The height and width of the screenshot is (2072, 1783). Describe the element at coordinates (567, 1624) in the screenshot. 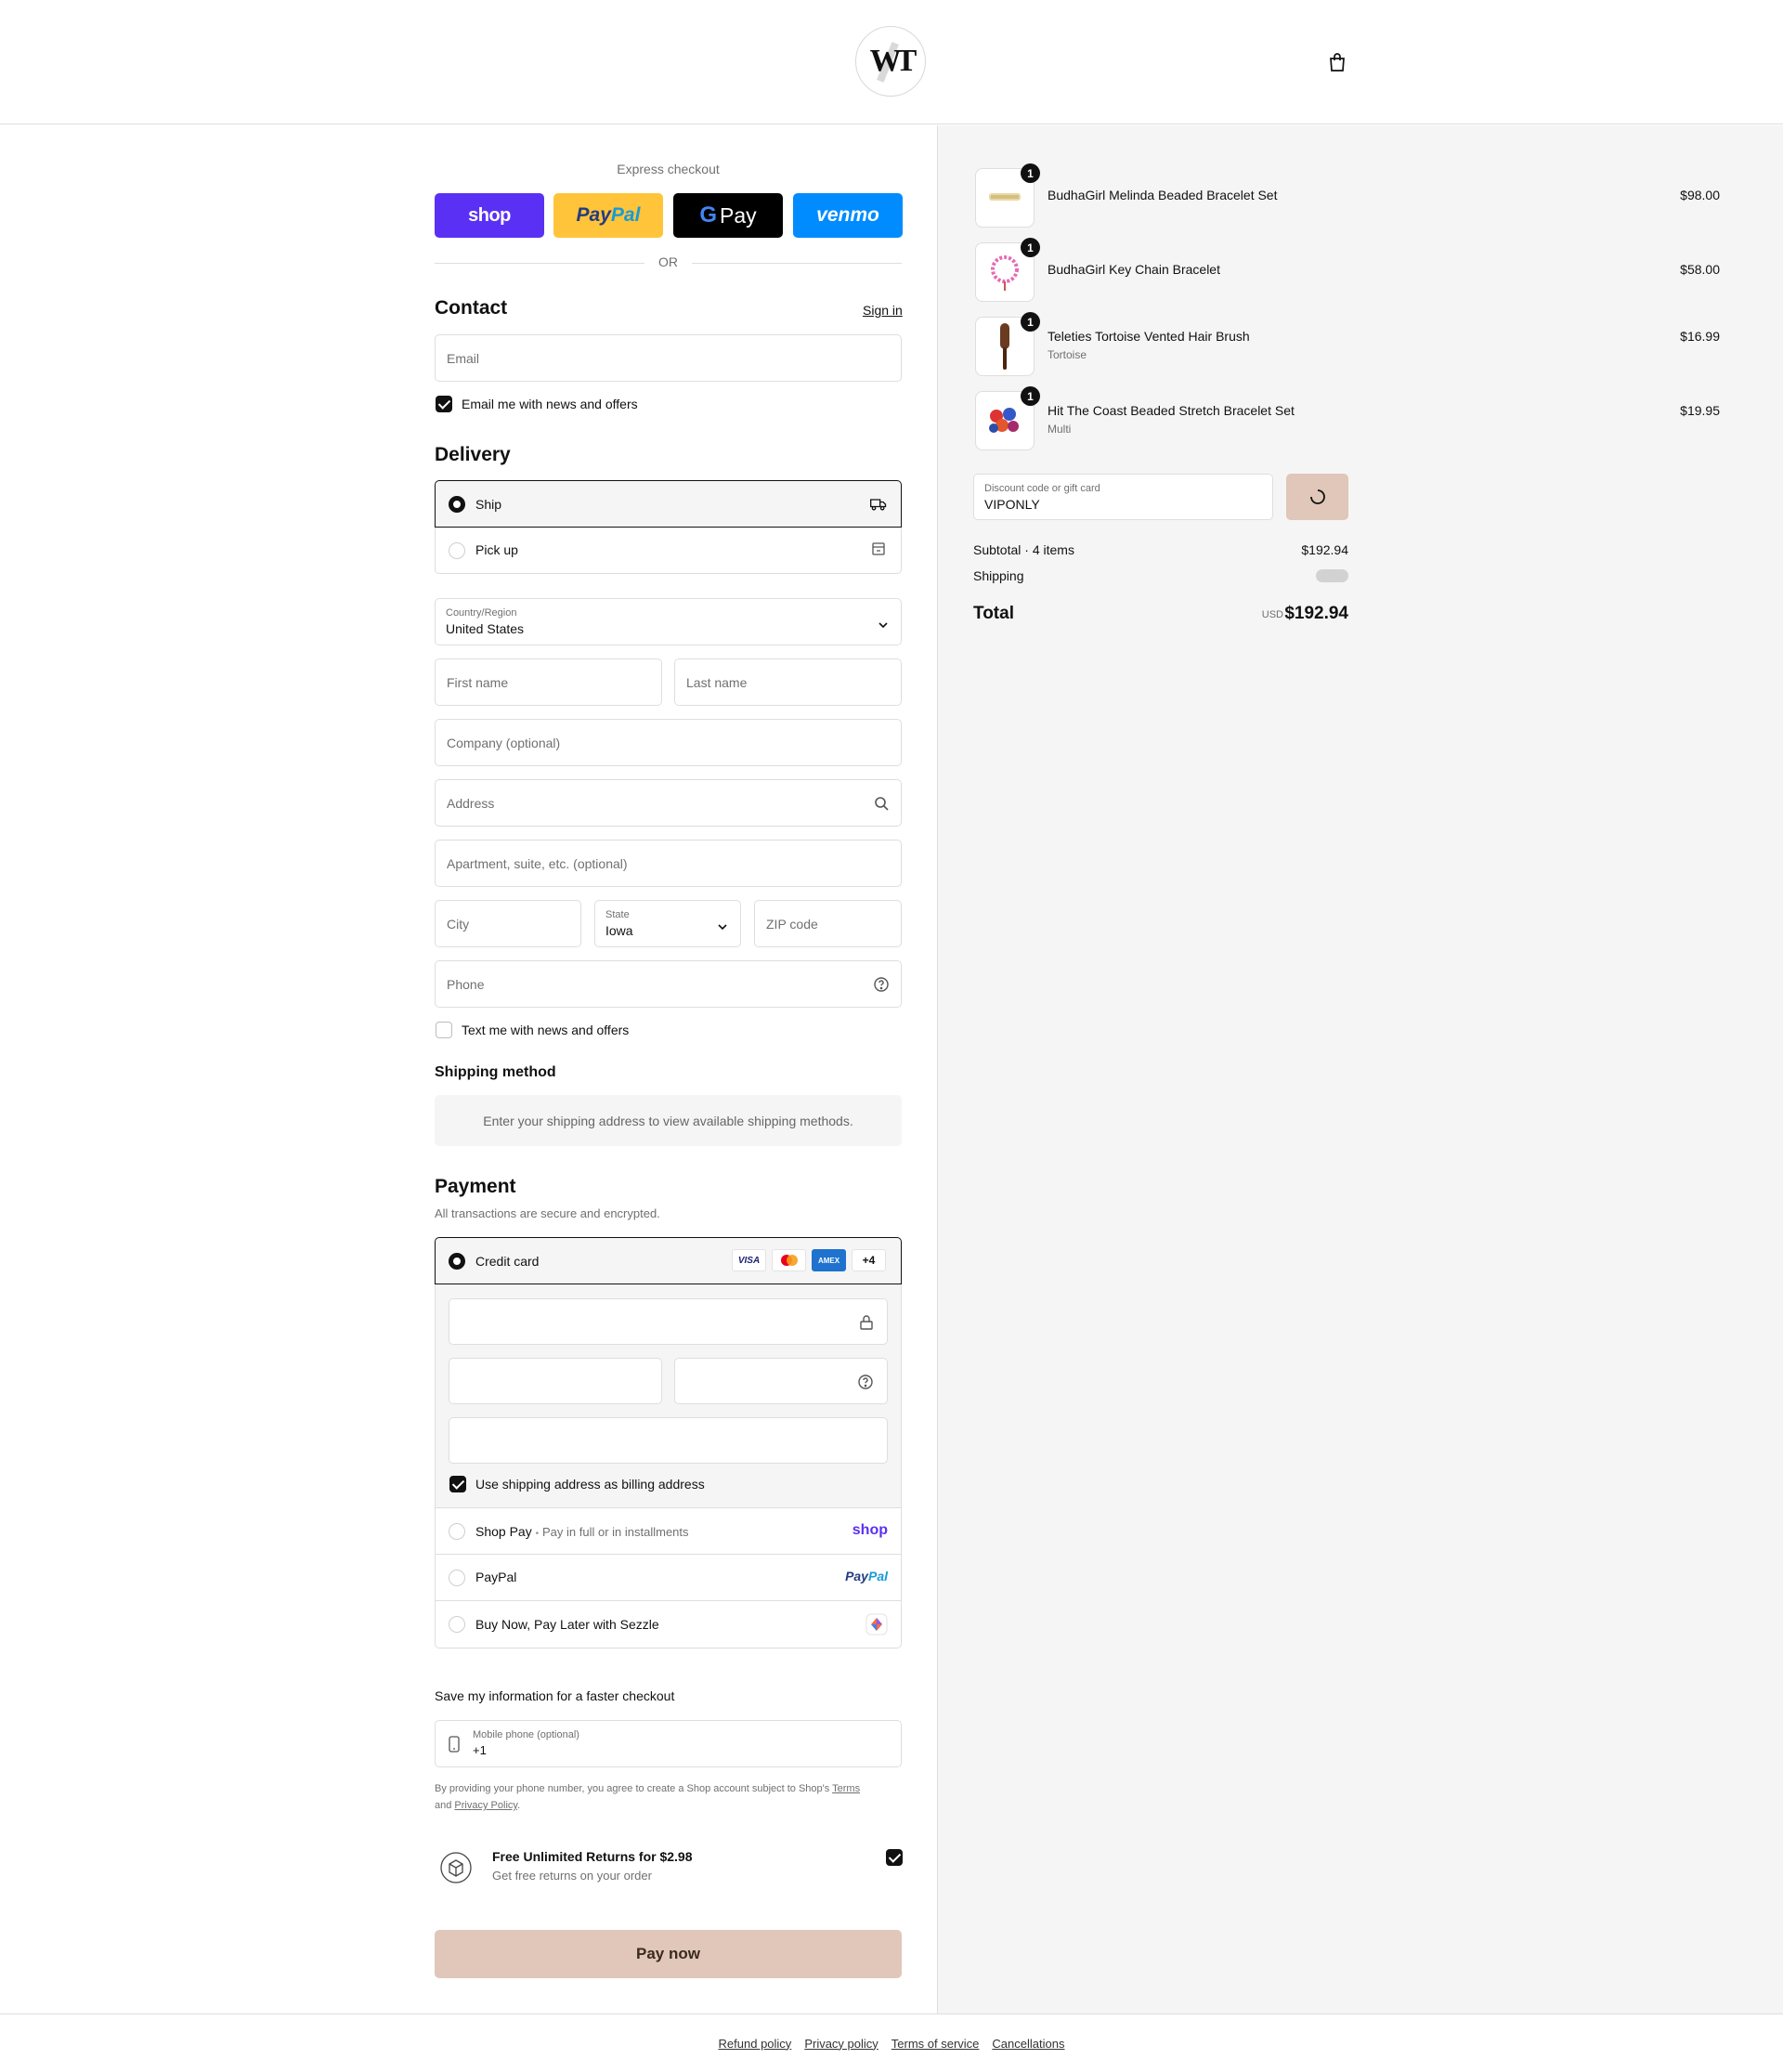

I see `sezzle-option-label: Buy Now, Pay Later with Sezzle` at that location.